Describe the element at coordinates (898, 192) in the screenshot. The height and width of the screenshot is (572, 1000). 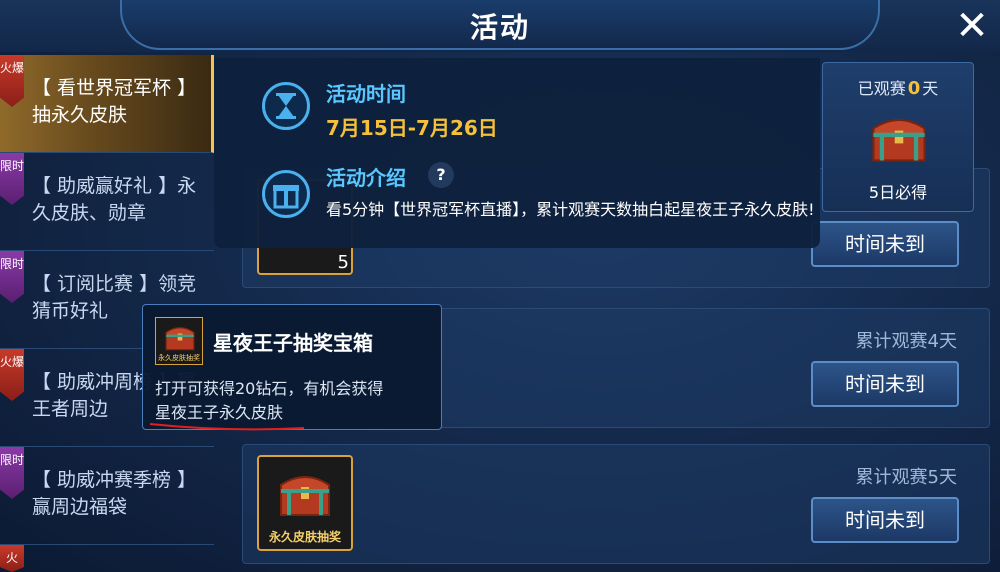
I see `guarantee-text: 5日必得` at that location.